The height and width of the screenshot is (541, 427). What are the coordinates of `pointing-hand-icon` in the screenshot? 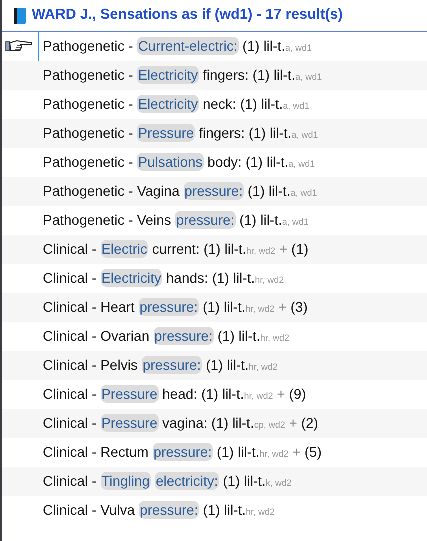 It's located at (19, 46).